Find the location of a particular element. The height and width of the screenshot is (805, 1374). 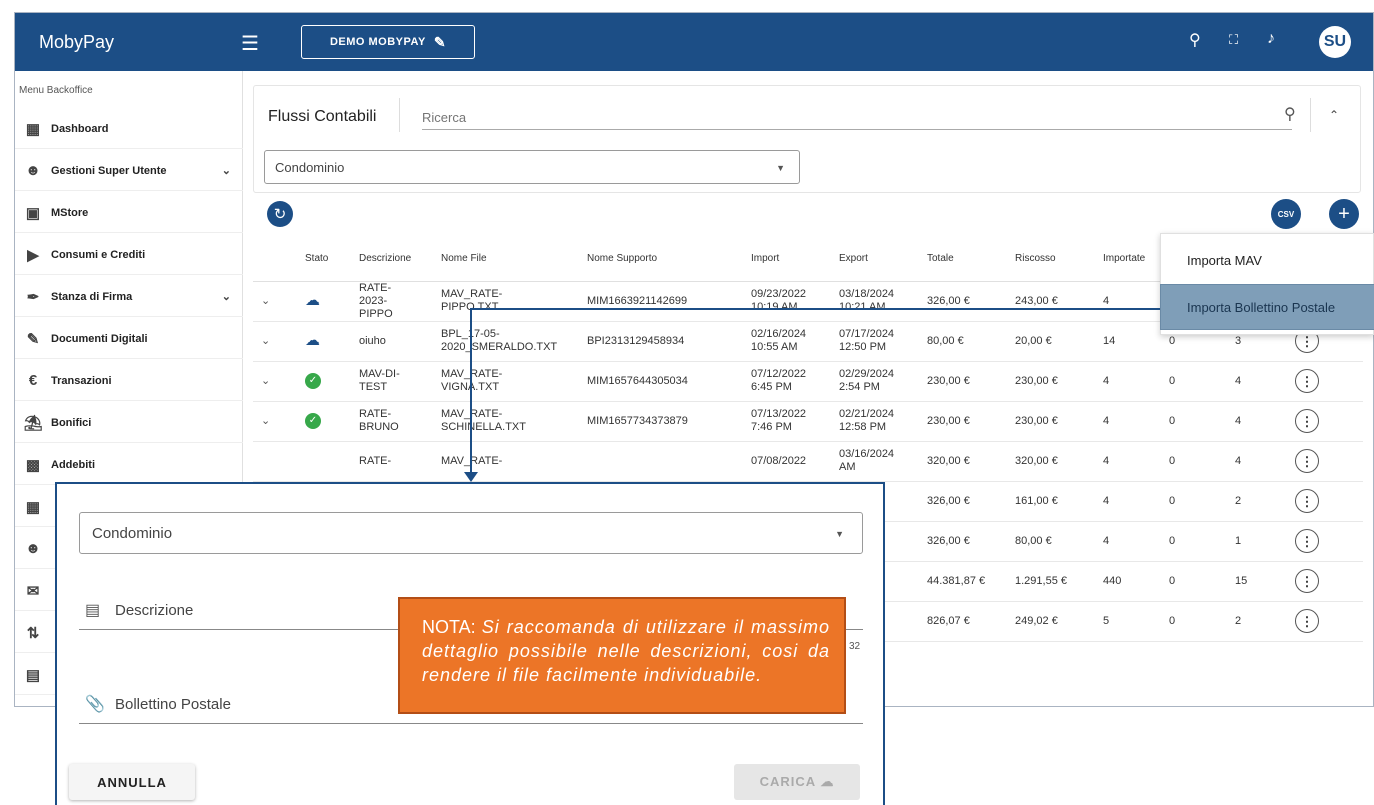

sidebar-item-mstore: ▣ MStore is located at coordinates (129, 213).